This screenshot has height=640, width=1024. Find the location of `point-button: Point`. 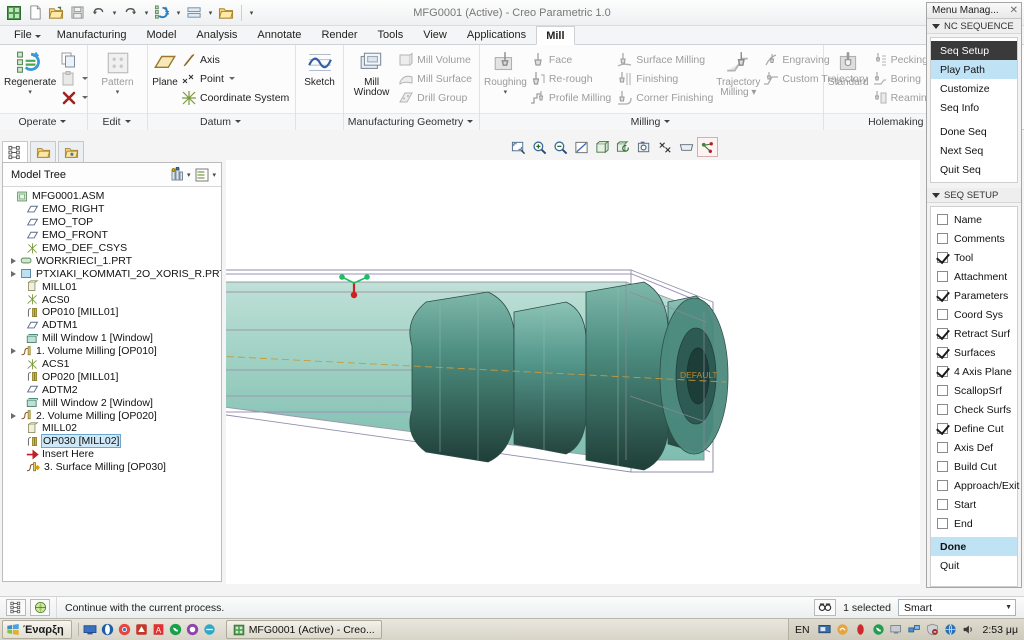

point-button: Point is located at coordinates (235, 78).